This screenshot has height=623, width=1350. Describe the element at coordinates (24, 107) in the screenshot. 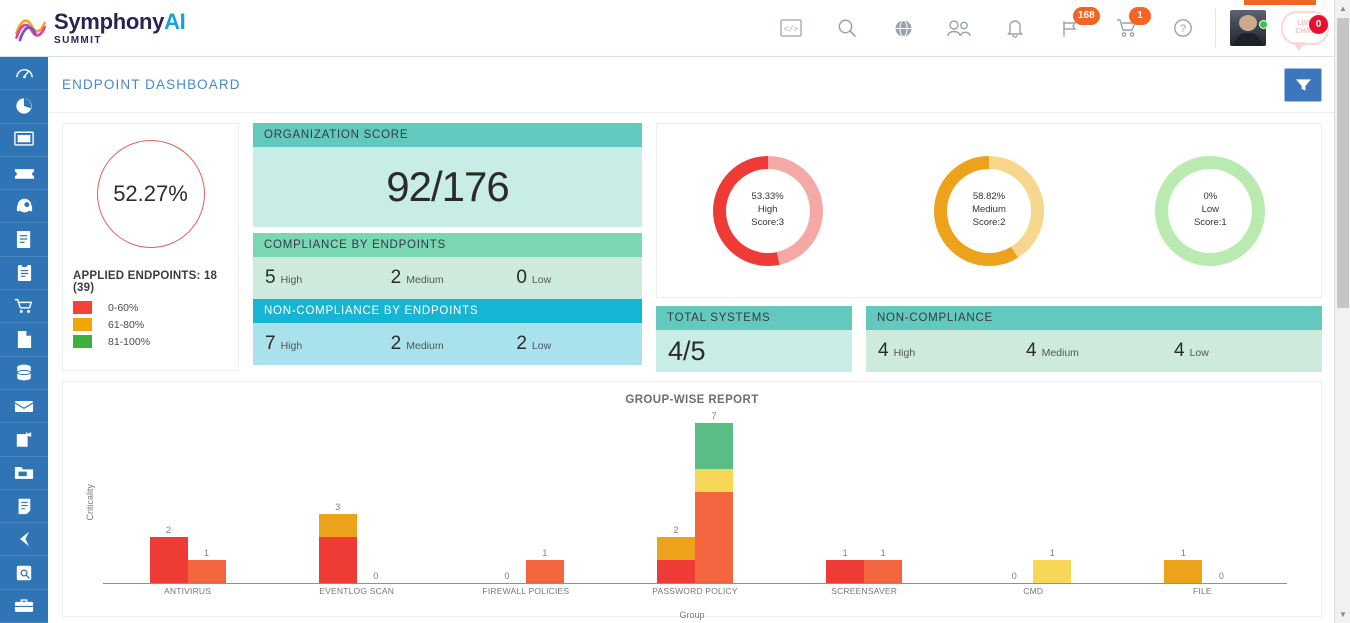

I see `sidebar-item-analytics` at that location.